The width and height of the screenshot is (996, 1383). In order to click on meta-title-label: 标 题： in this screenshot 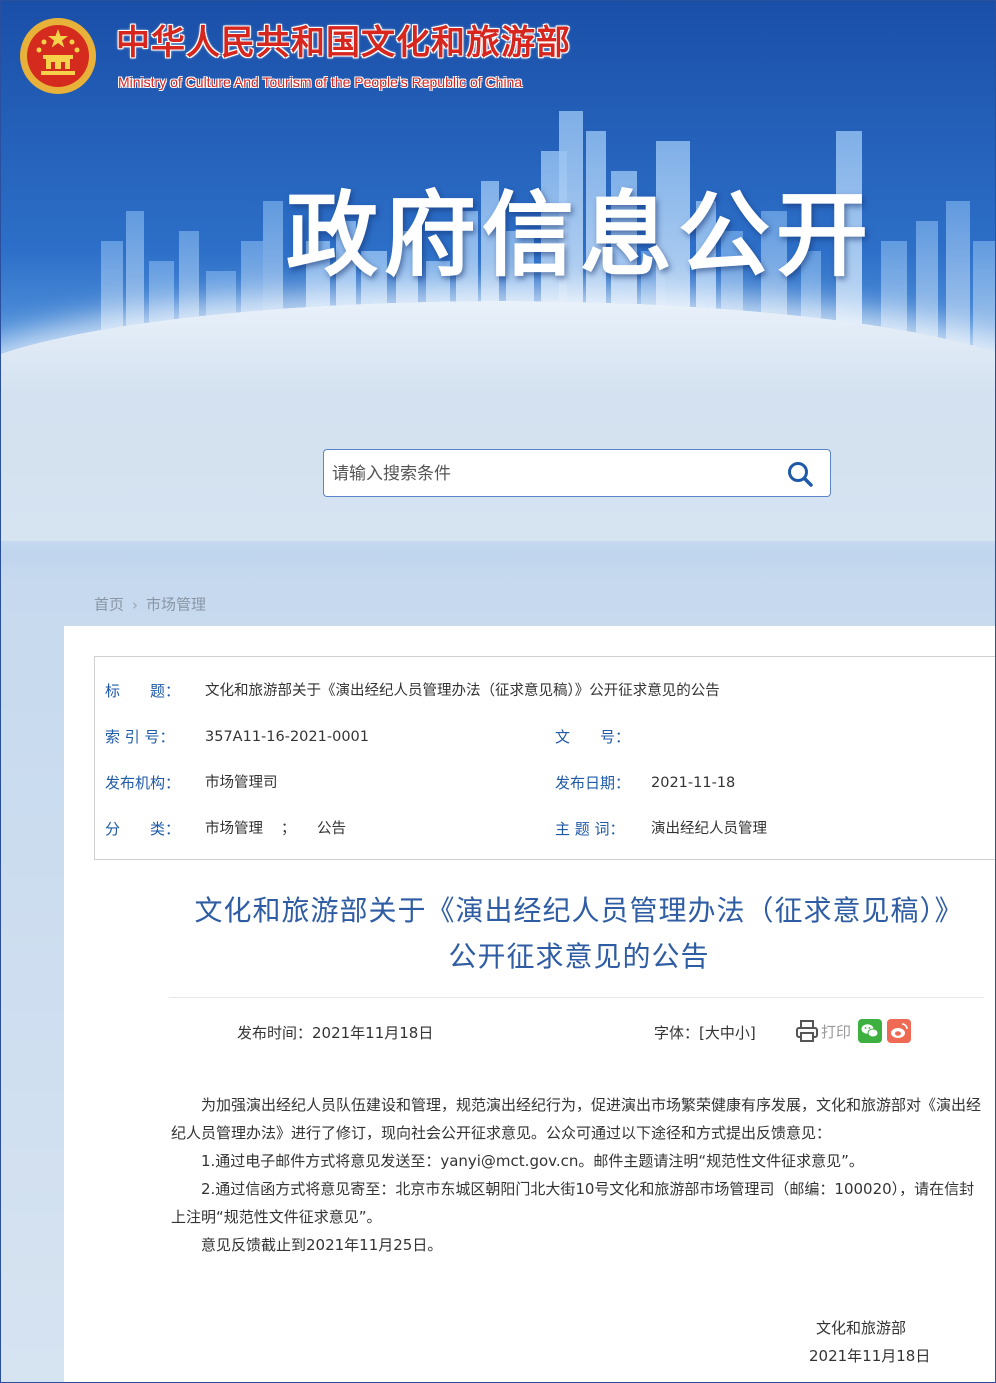, I will do `click(143, 691)`.